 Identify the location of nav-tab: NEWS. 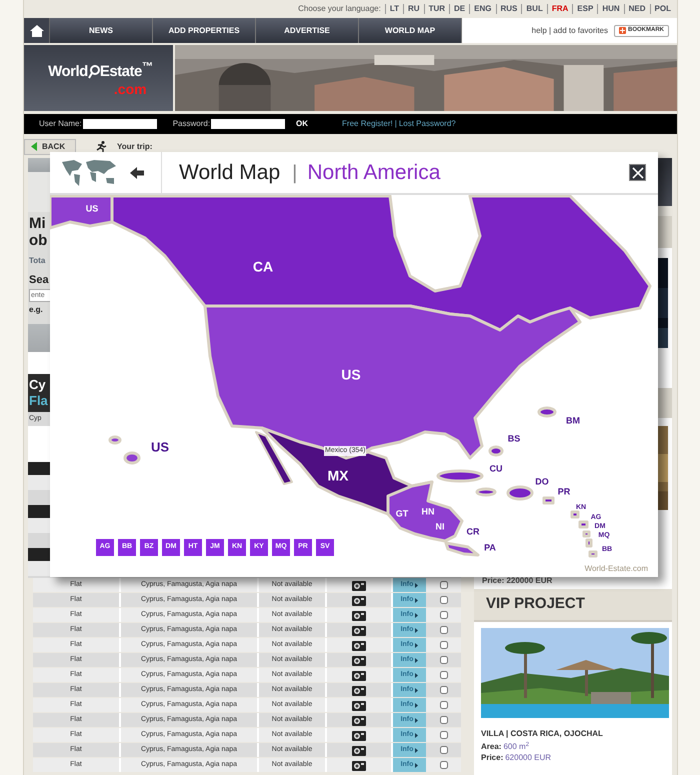
(101, 30).